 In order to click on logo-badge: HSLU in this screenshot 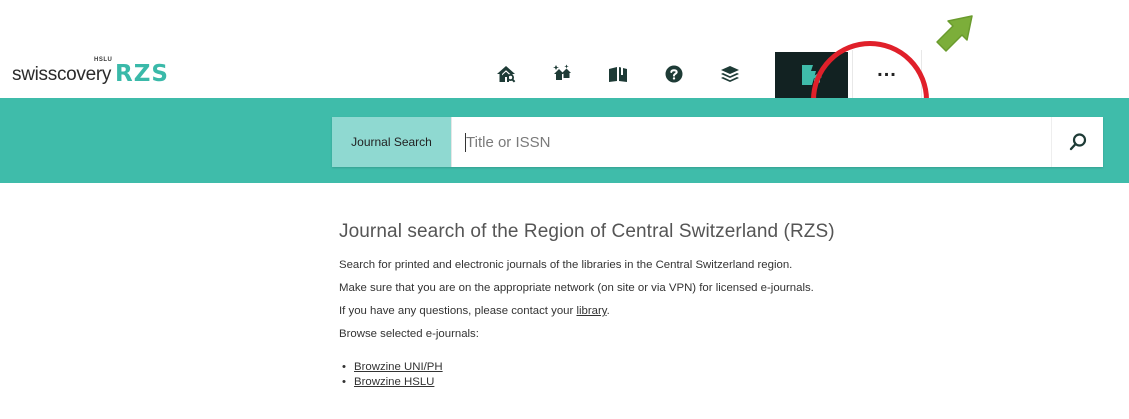, I will do `click(103, 60)`.